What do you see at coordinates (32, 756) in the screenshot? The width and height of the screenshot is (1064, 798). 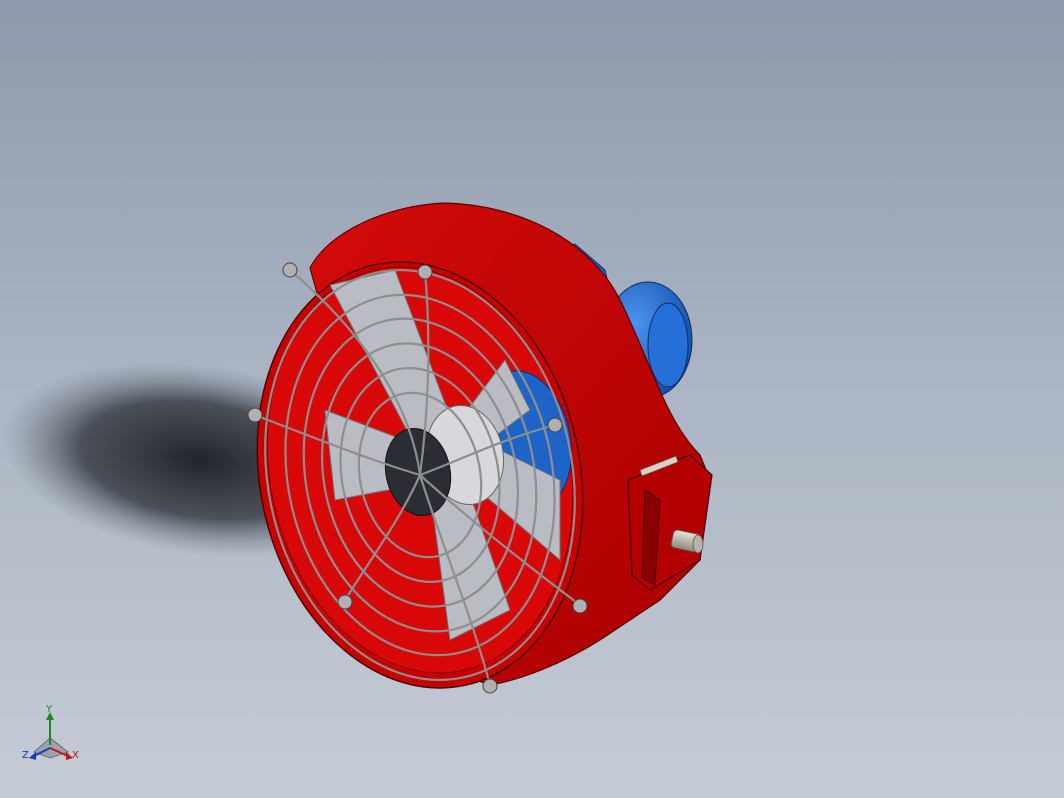 I see `triad-z-arrow-icon` at bounding box center [32, 756].